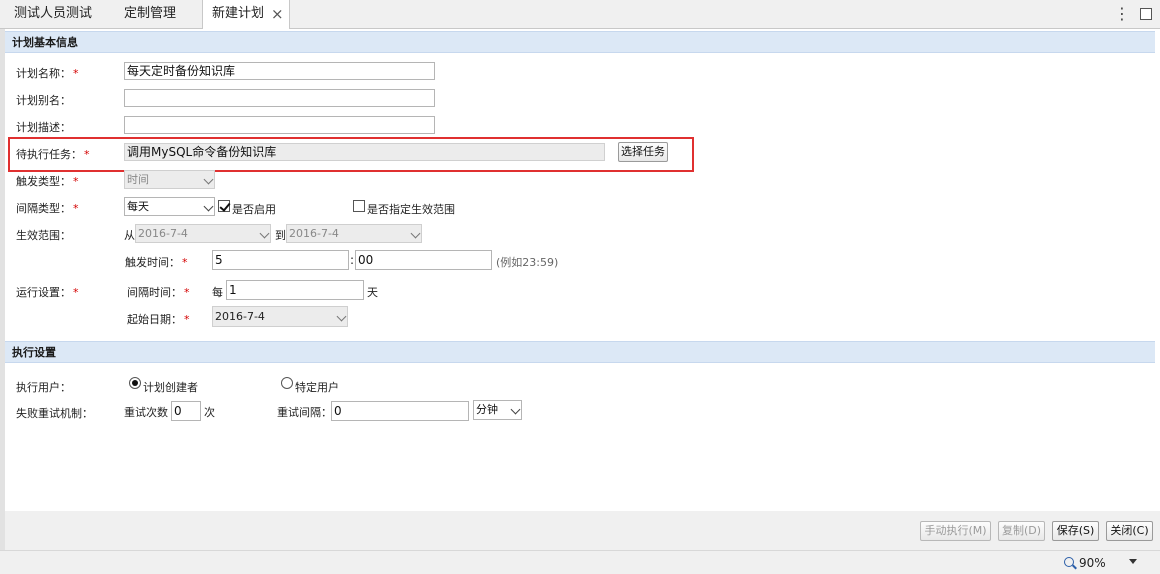 The height and width of the screenshot is (574, 1160). What do you see at coordinates (580, 352) in the screenshot?
I see `section-header-exec: 执行设置` at bounding box center [580, 352].